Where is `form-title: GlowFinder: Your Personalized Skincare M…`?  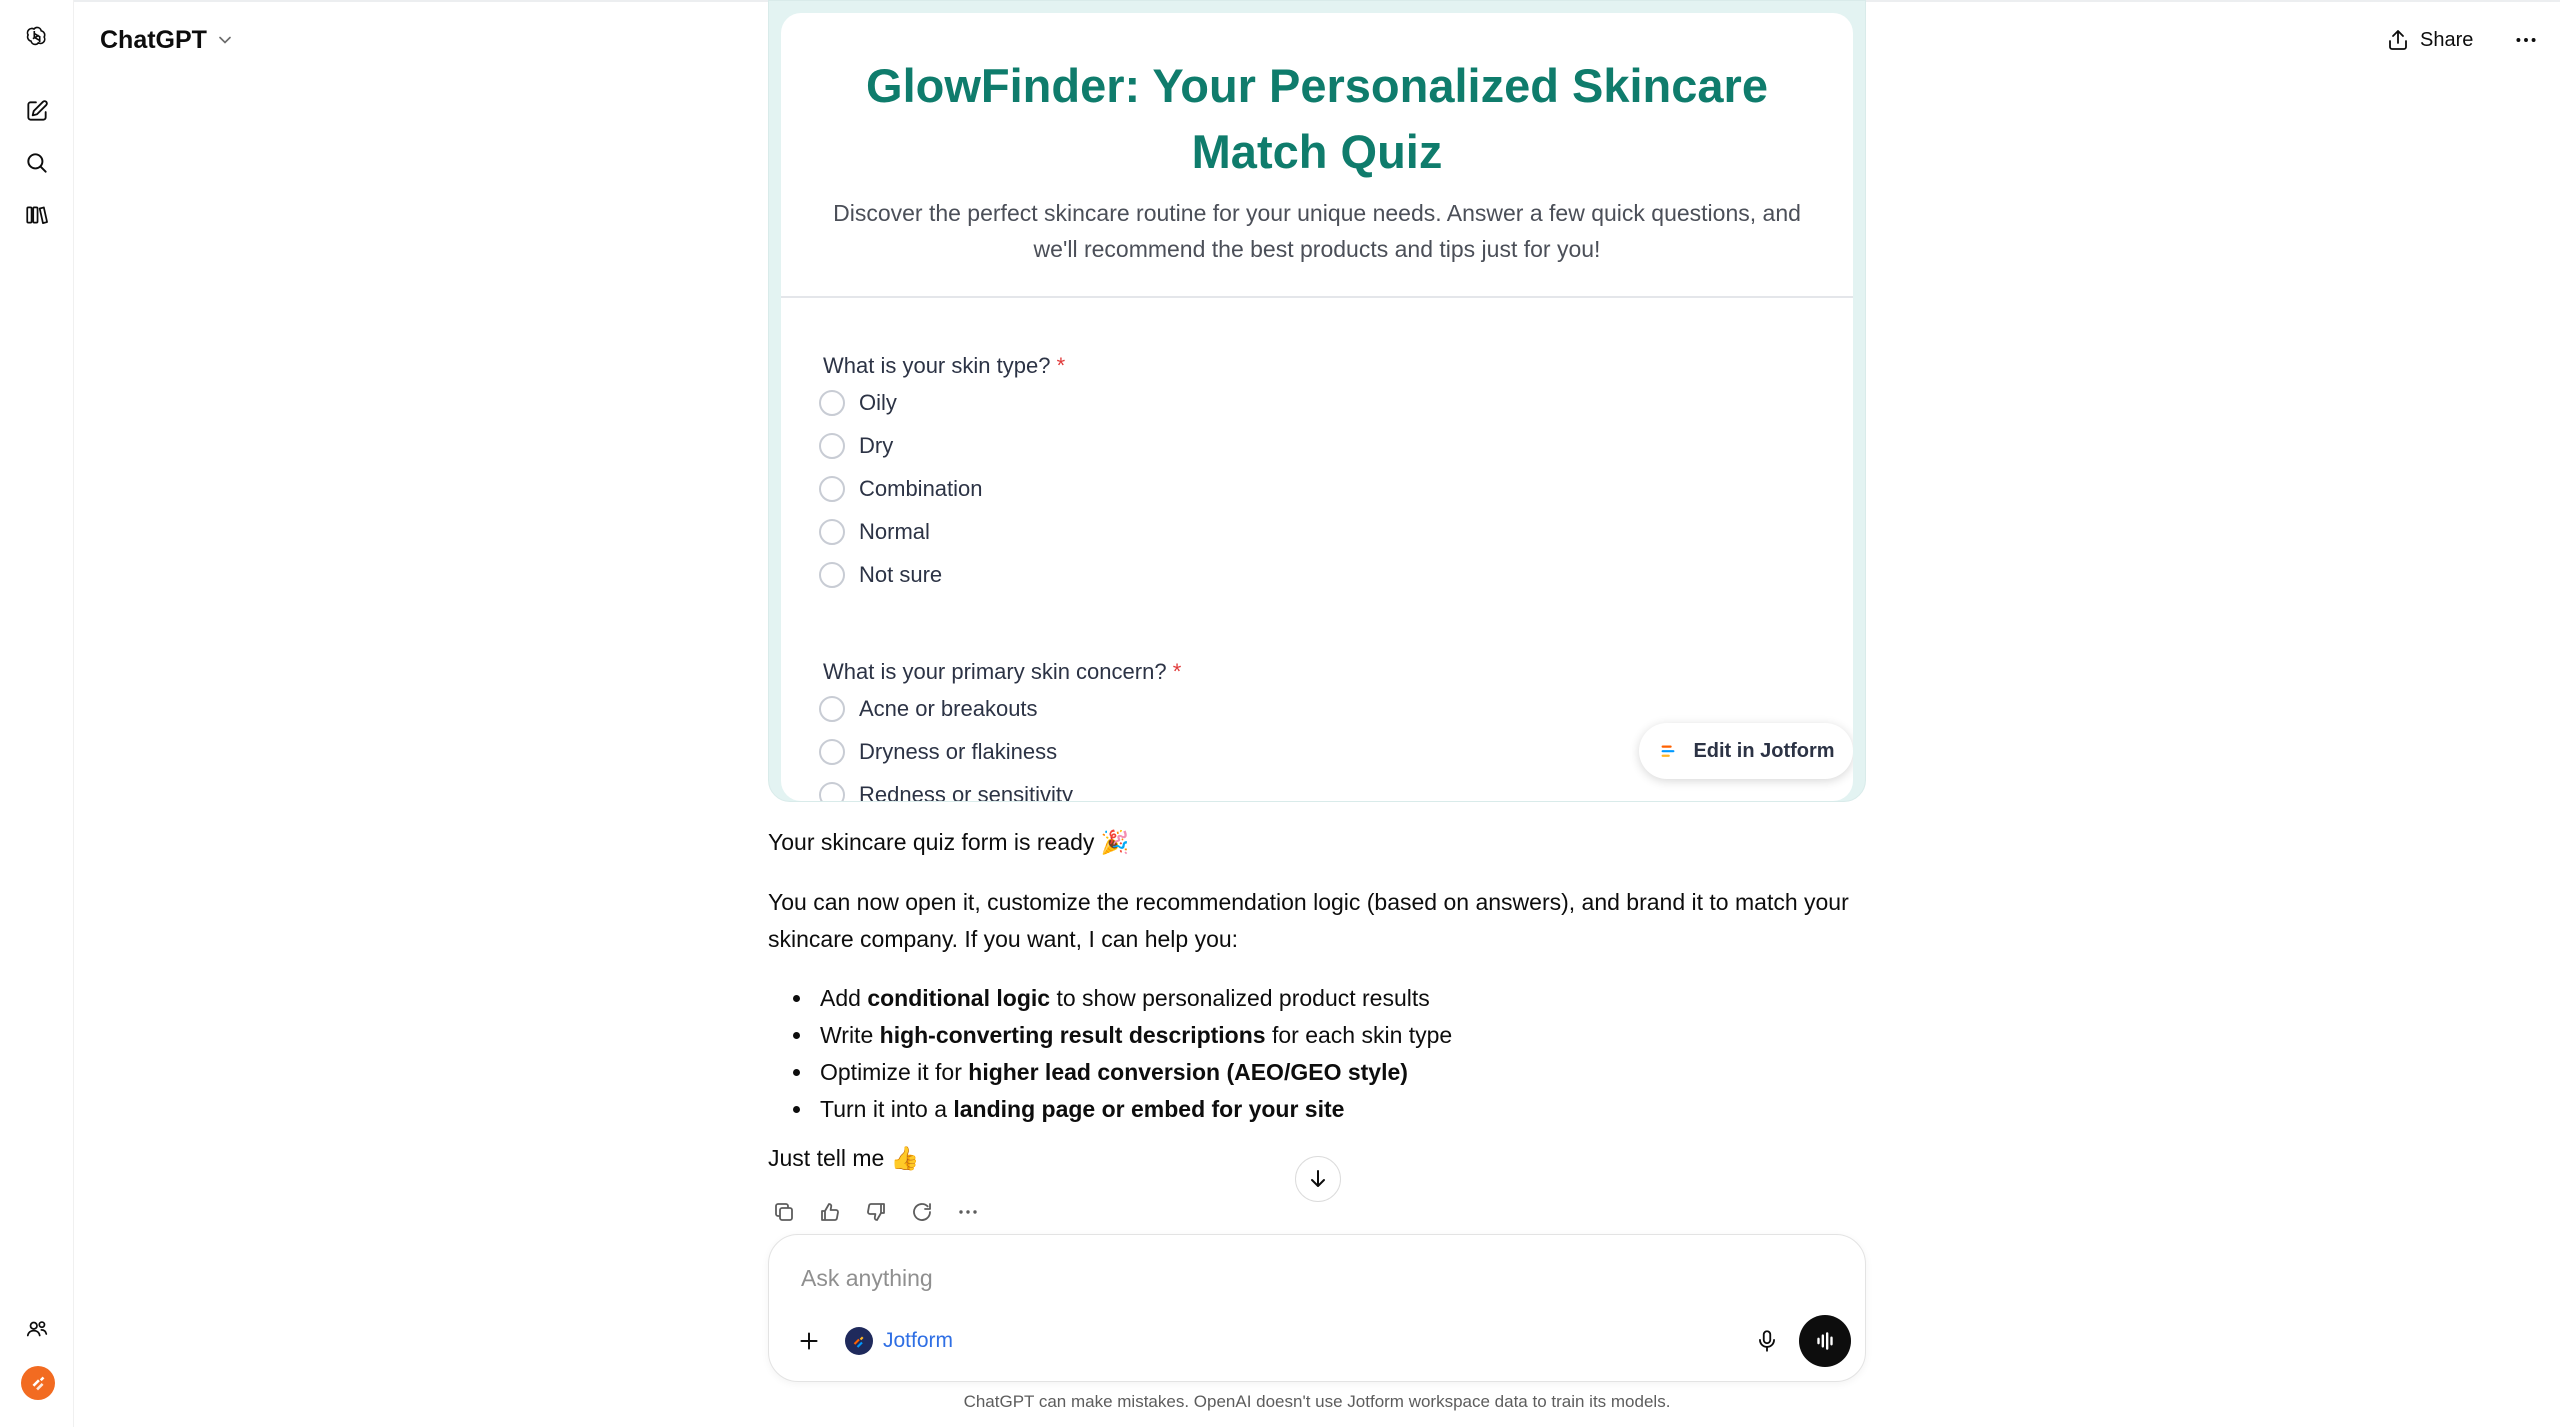 form-title: GlowFinder: Your Personalized Skincare M… is located at coordinates (1317, 118).